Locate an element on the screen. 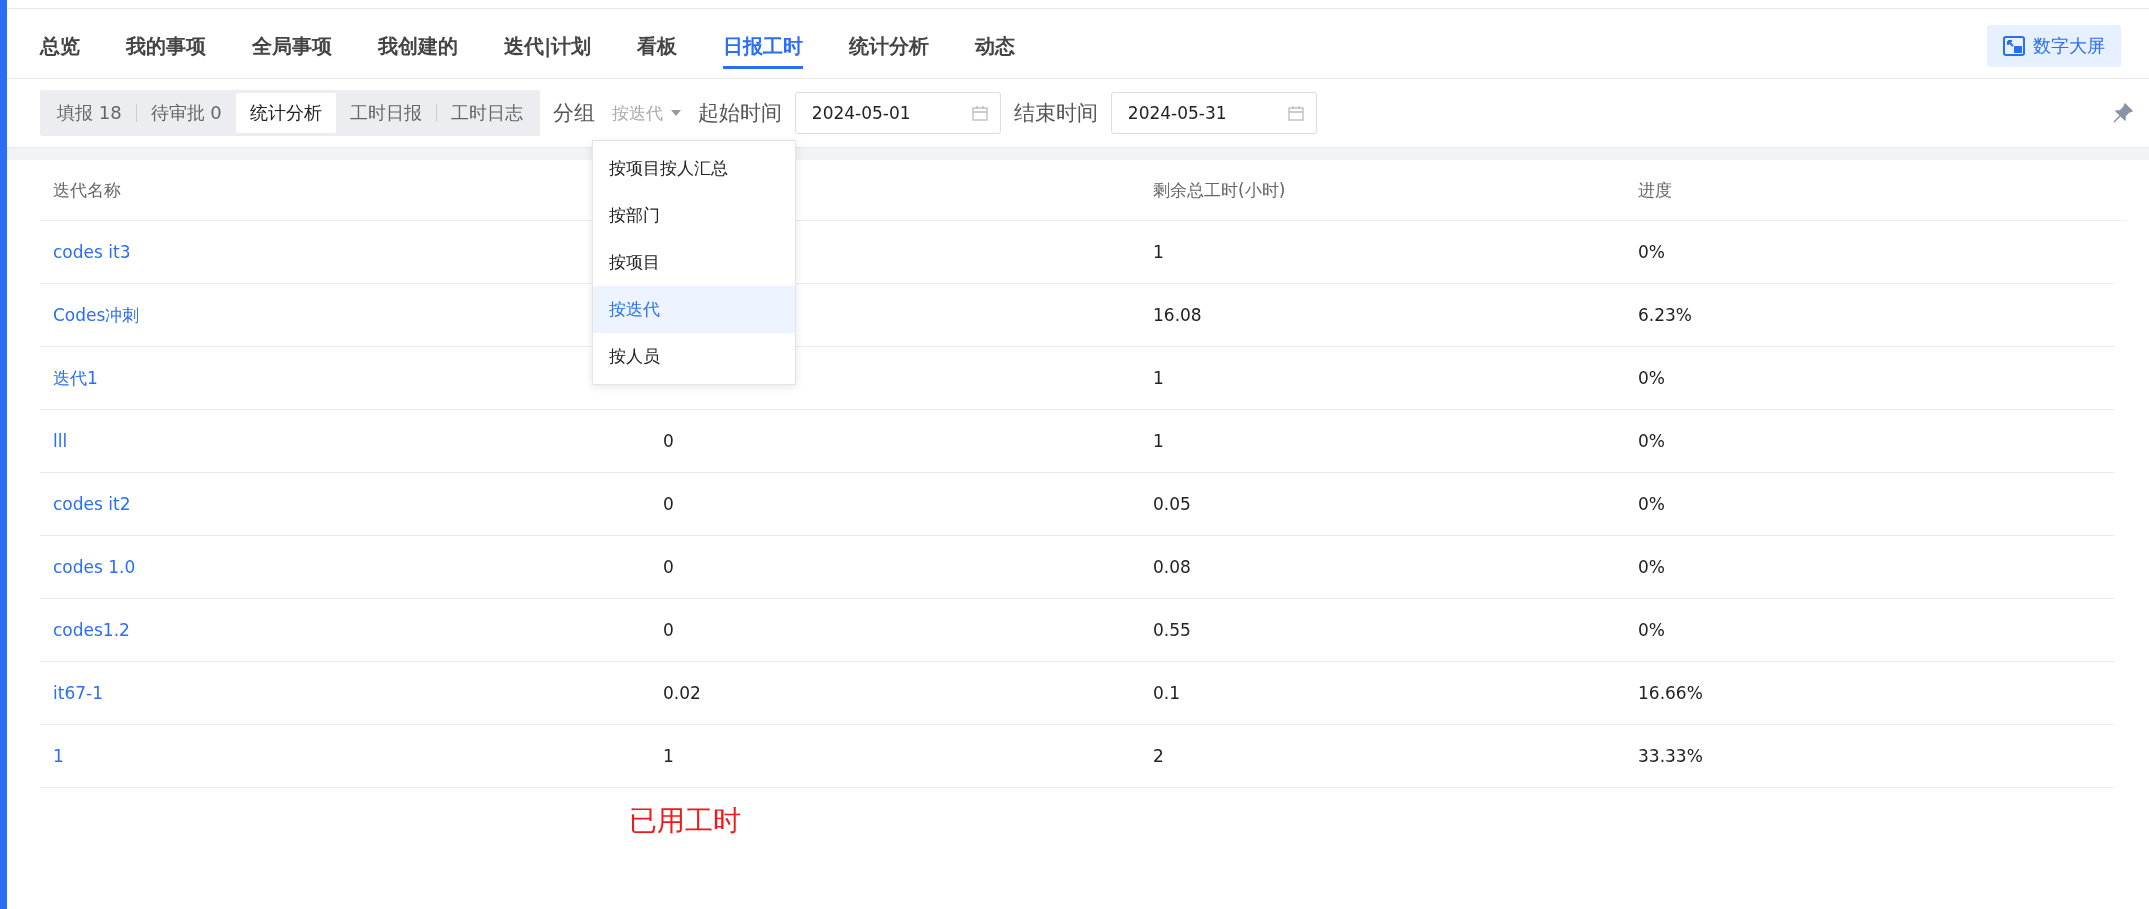 Image resolution: width=2149 pixels, height=909 pixels. table-cell: 16.66% is located at coordinates (1670, 693).